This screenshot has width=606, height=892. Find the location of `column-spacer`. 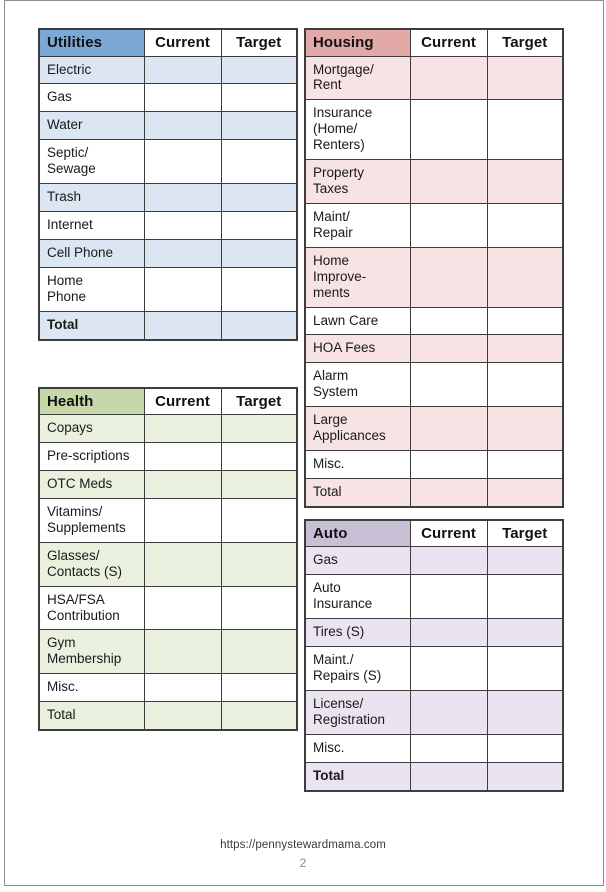

column-spacer is located at coordinates (433, 513).